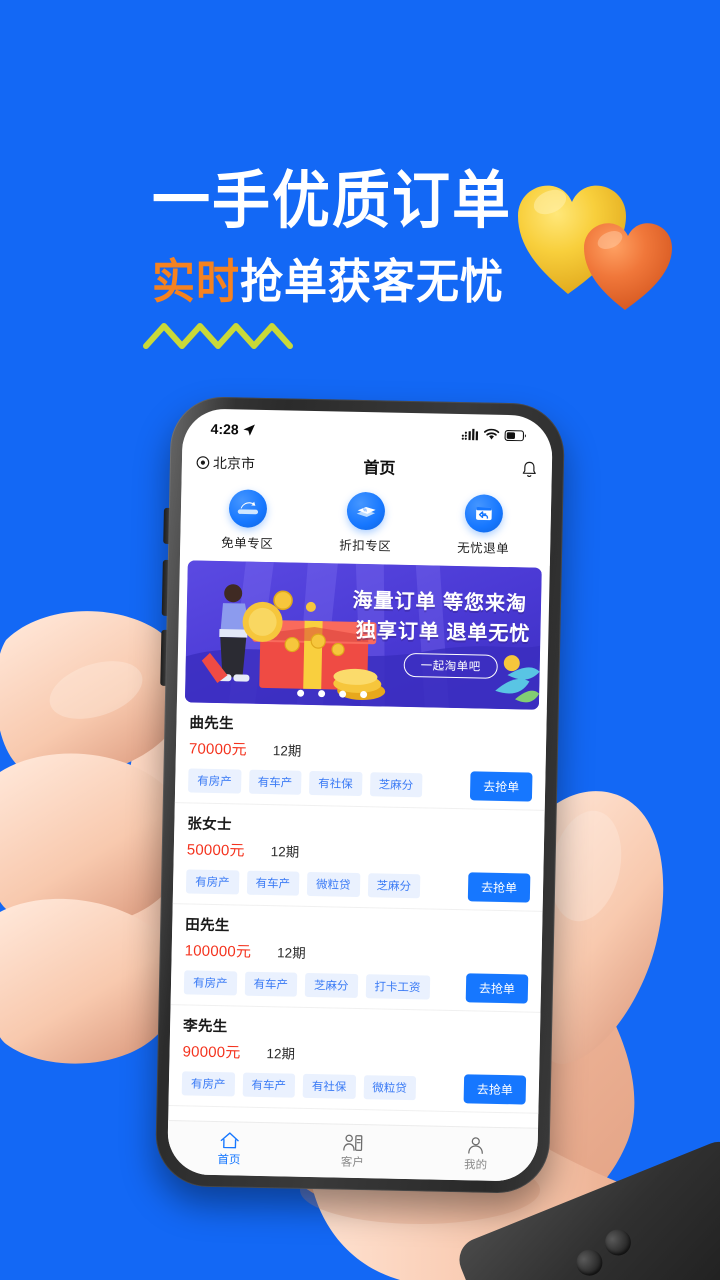 This screenshot has width=720, height=1280. Describe the element at coordinates (484, 513) in the screenshot. I see `refund-card-icon` at that location.